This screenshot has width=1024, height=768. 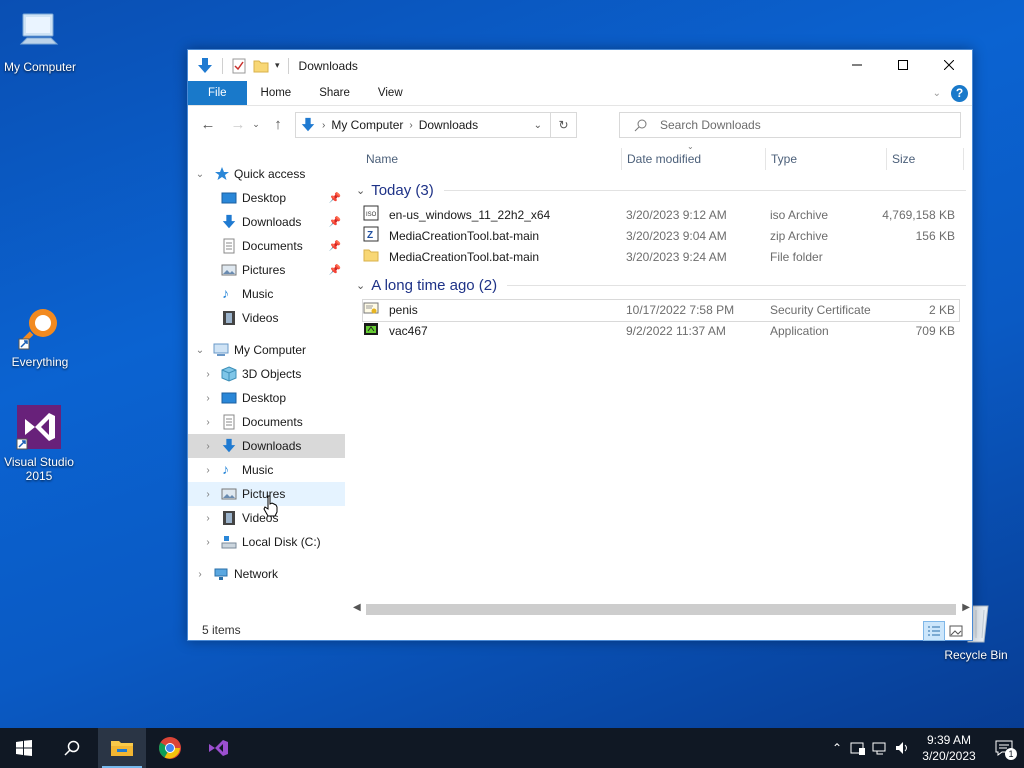 What do you see at coordinates (538, 125) in the screenshot?
I see `address-dropdown-icon: ⌄` at bounding box center [538, 125].